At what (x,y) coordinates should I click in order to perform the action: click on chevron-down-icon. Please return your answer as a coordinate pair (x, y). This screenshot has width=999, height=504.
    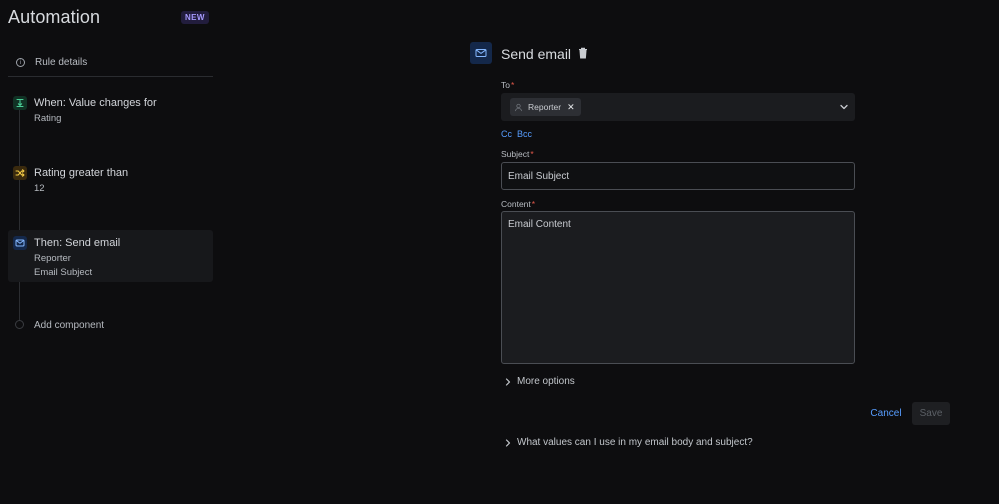
    Looking at the image, I should click on (844, 107).